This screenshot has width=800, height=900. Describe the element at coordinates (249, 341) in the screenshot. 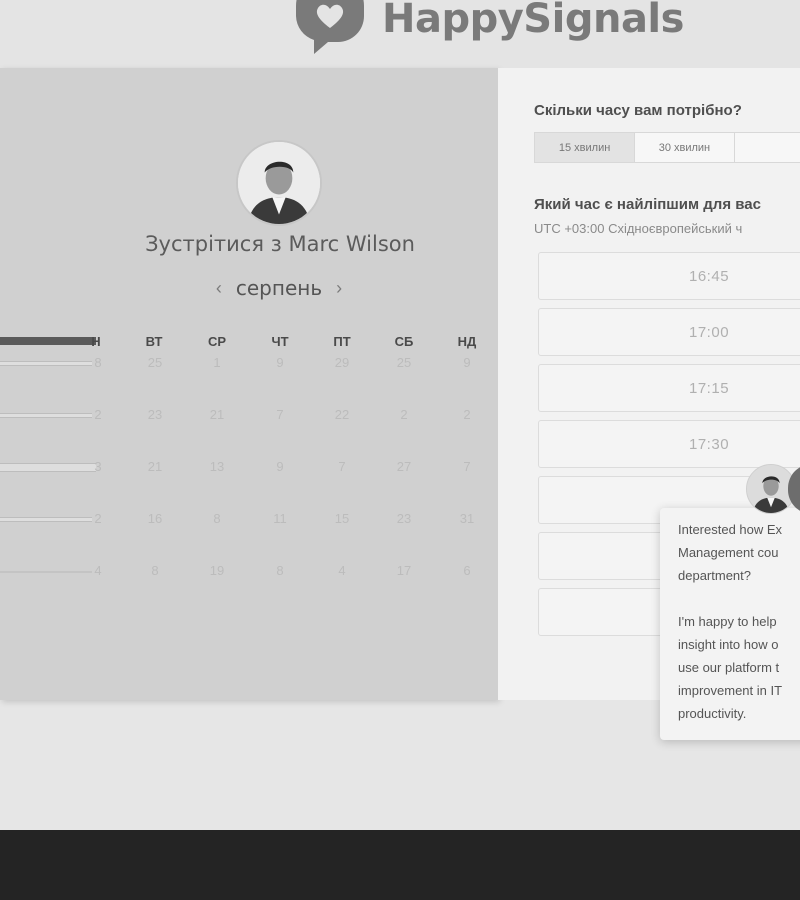

I see `calendar-weekday-header: Н ВТ СР ЧТ ПТ СБ НД` at that location.